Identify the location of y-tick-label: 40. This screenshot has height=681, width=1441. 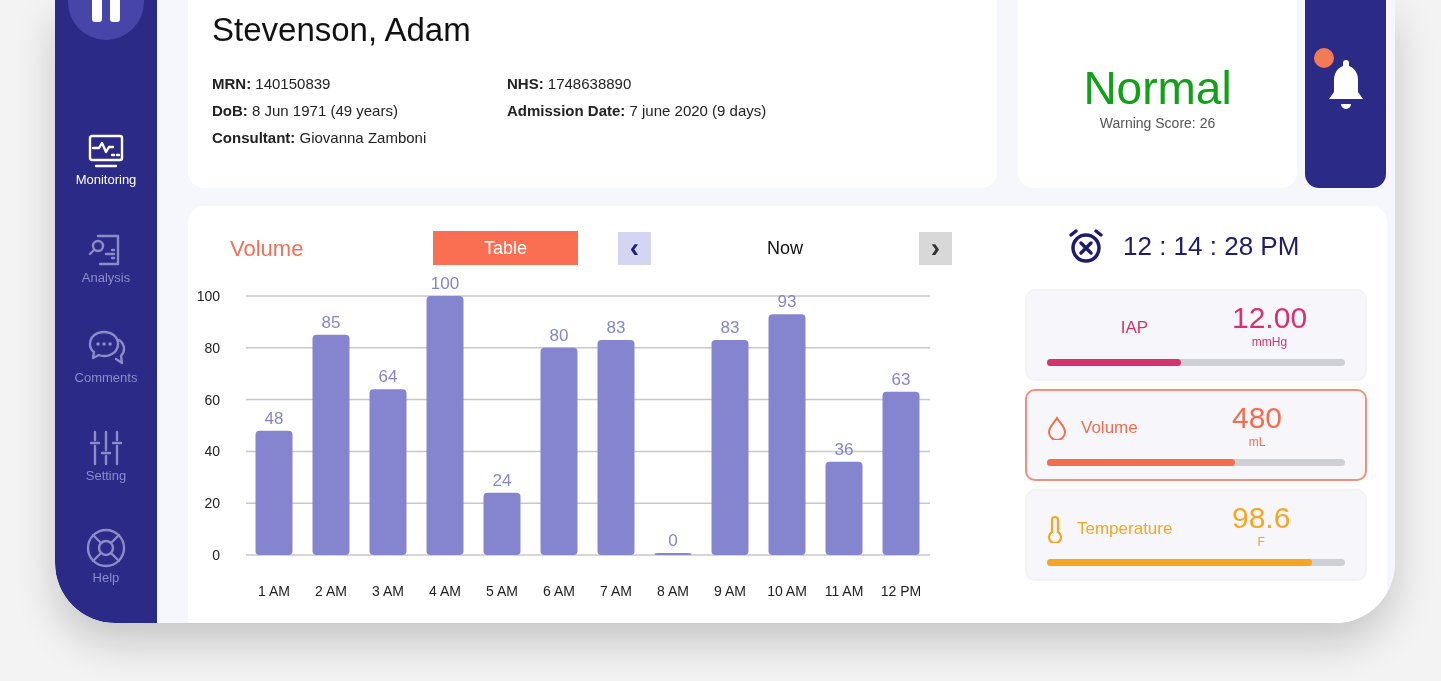
(212, 451).